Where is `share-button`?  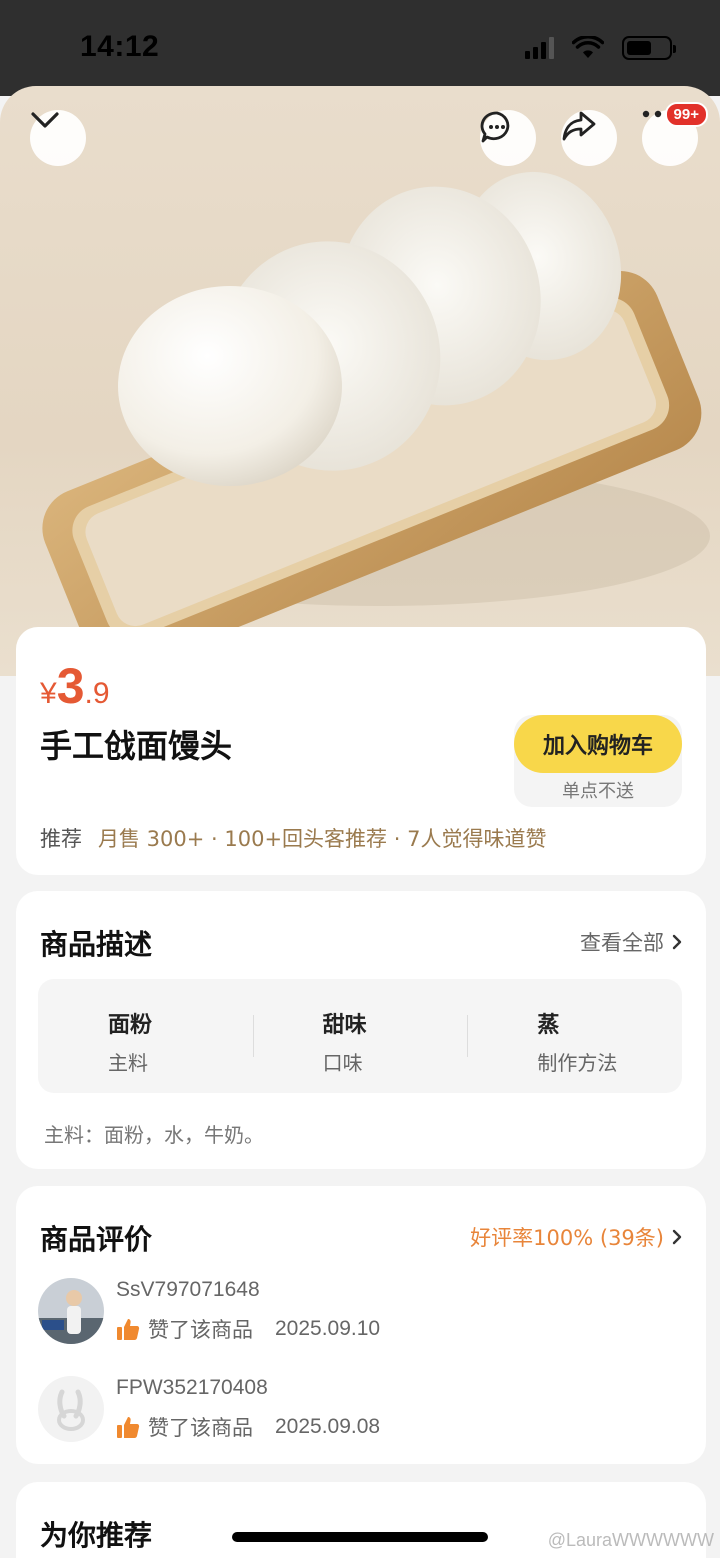
share-button is located at coordinates (589, 138).